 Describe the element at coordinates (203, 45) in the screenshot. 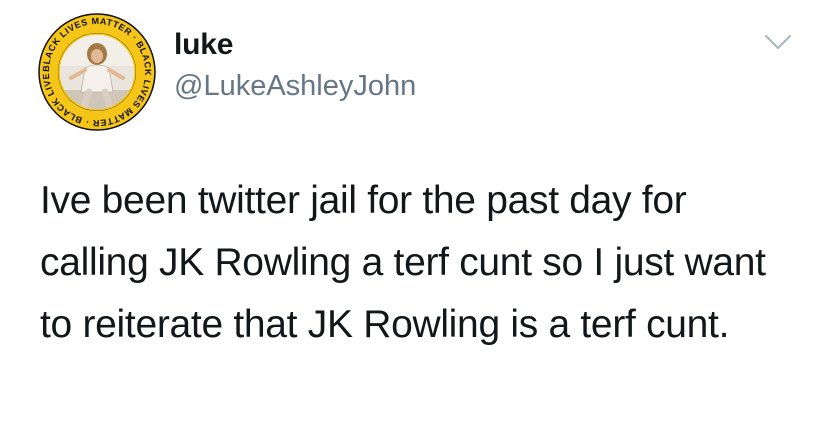

I see `display-name: luke` at that location.